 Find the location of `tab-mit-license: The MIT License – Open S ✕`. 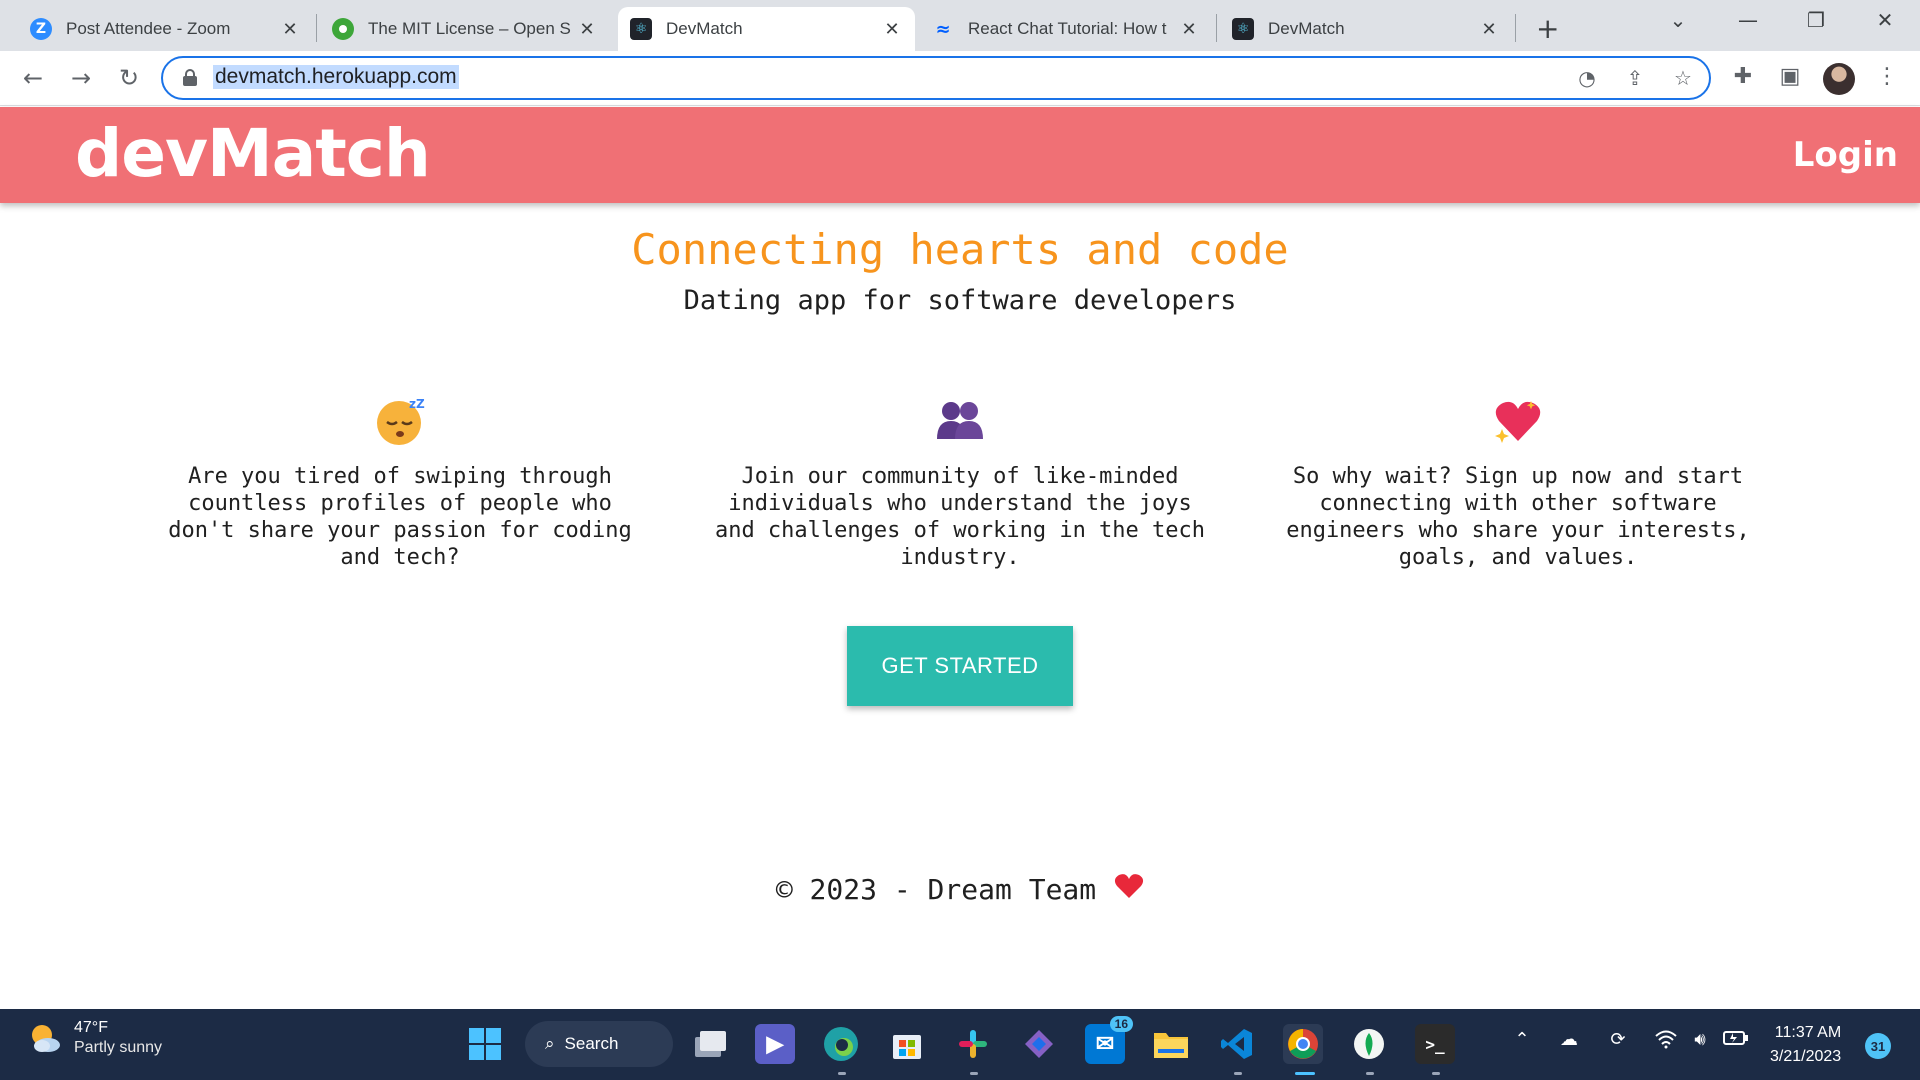

tab-mit-license: The MIT License – Open S ✕ is located at coordinates (465, 29).